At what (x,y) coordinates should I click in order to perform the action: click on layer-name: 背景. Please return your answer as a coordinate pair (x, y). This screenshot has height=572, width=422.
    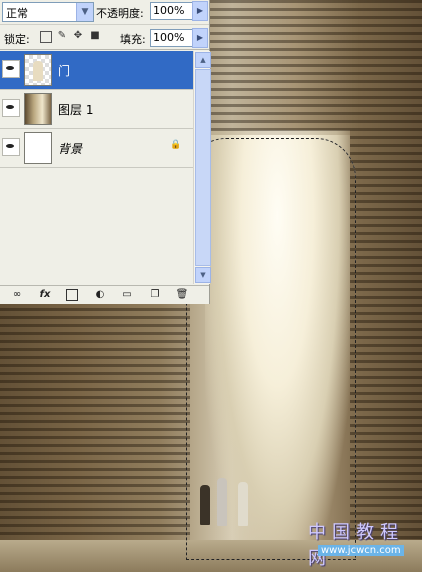
    Looking at the image, I should click on (70, 149).